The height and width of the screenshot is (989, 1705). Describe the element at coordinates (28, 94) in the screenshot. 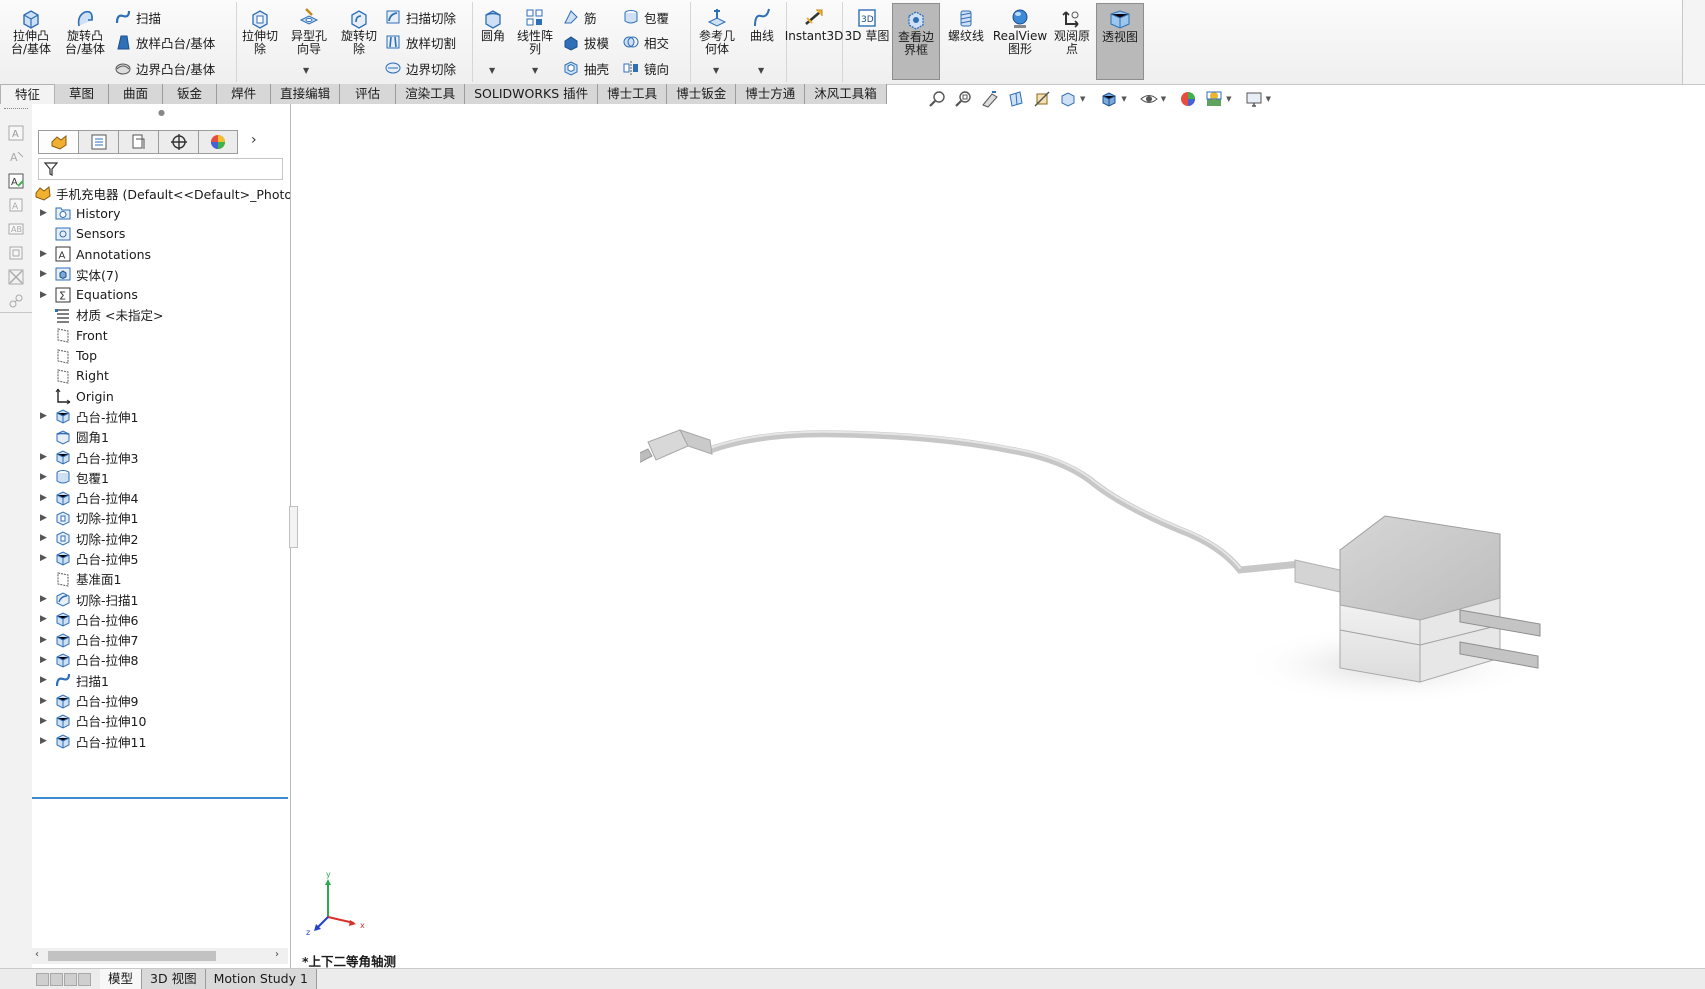

I see `tab-features: 特征` at that location.